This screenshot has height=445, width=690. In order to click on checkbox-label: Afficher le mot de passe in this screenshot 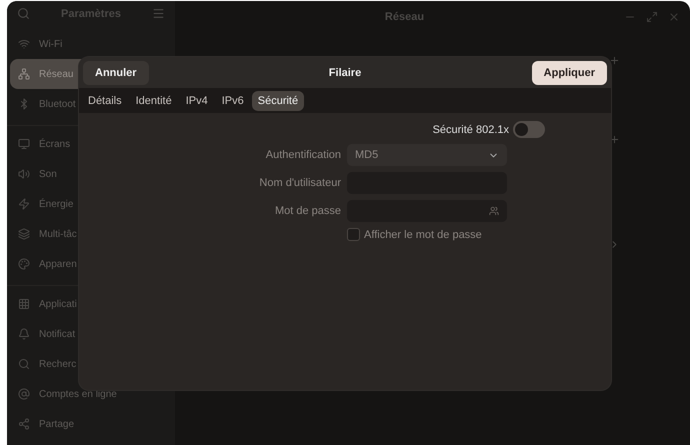, I will do `click(423, 234)`.